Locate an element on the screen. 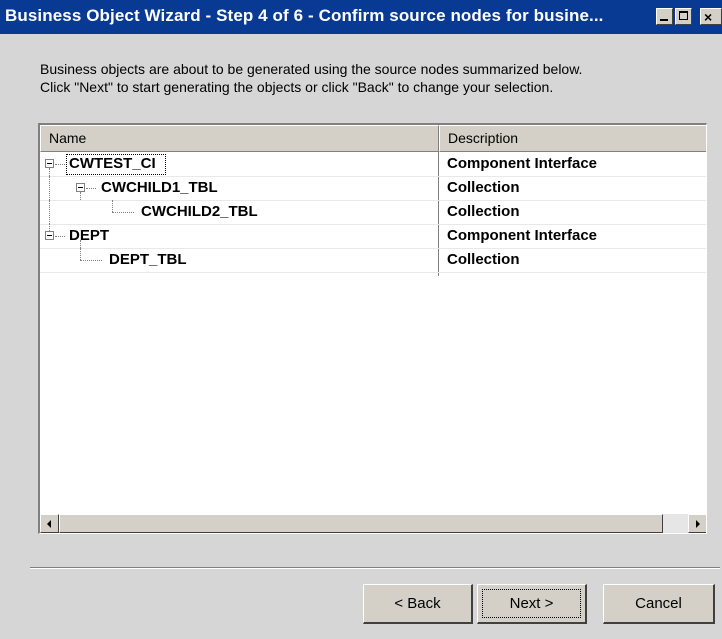  minimize-button is located at coordinates (664, 16).